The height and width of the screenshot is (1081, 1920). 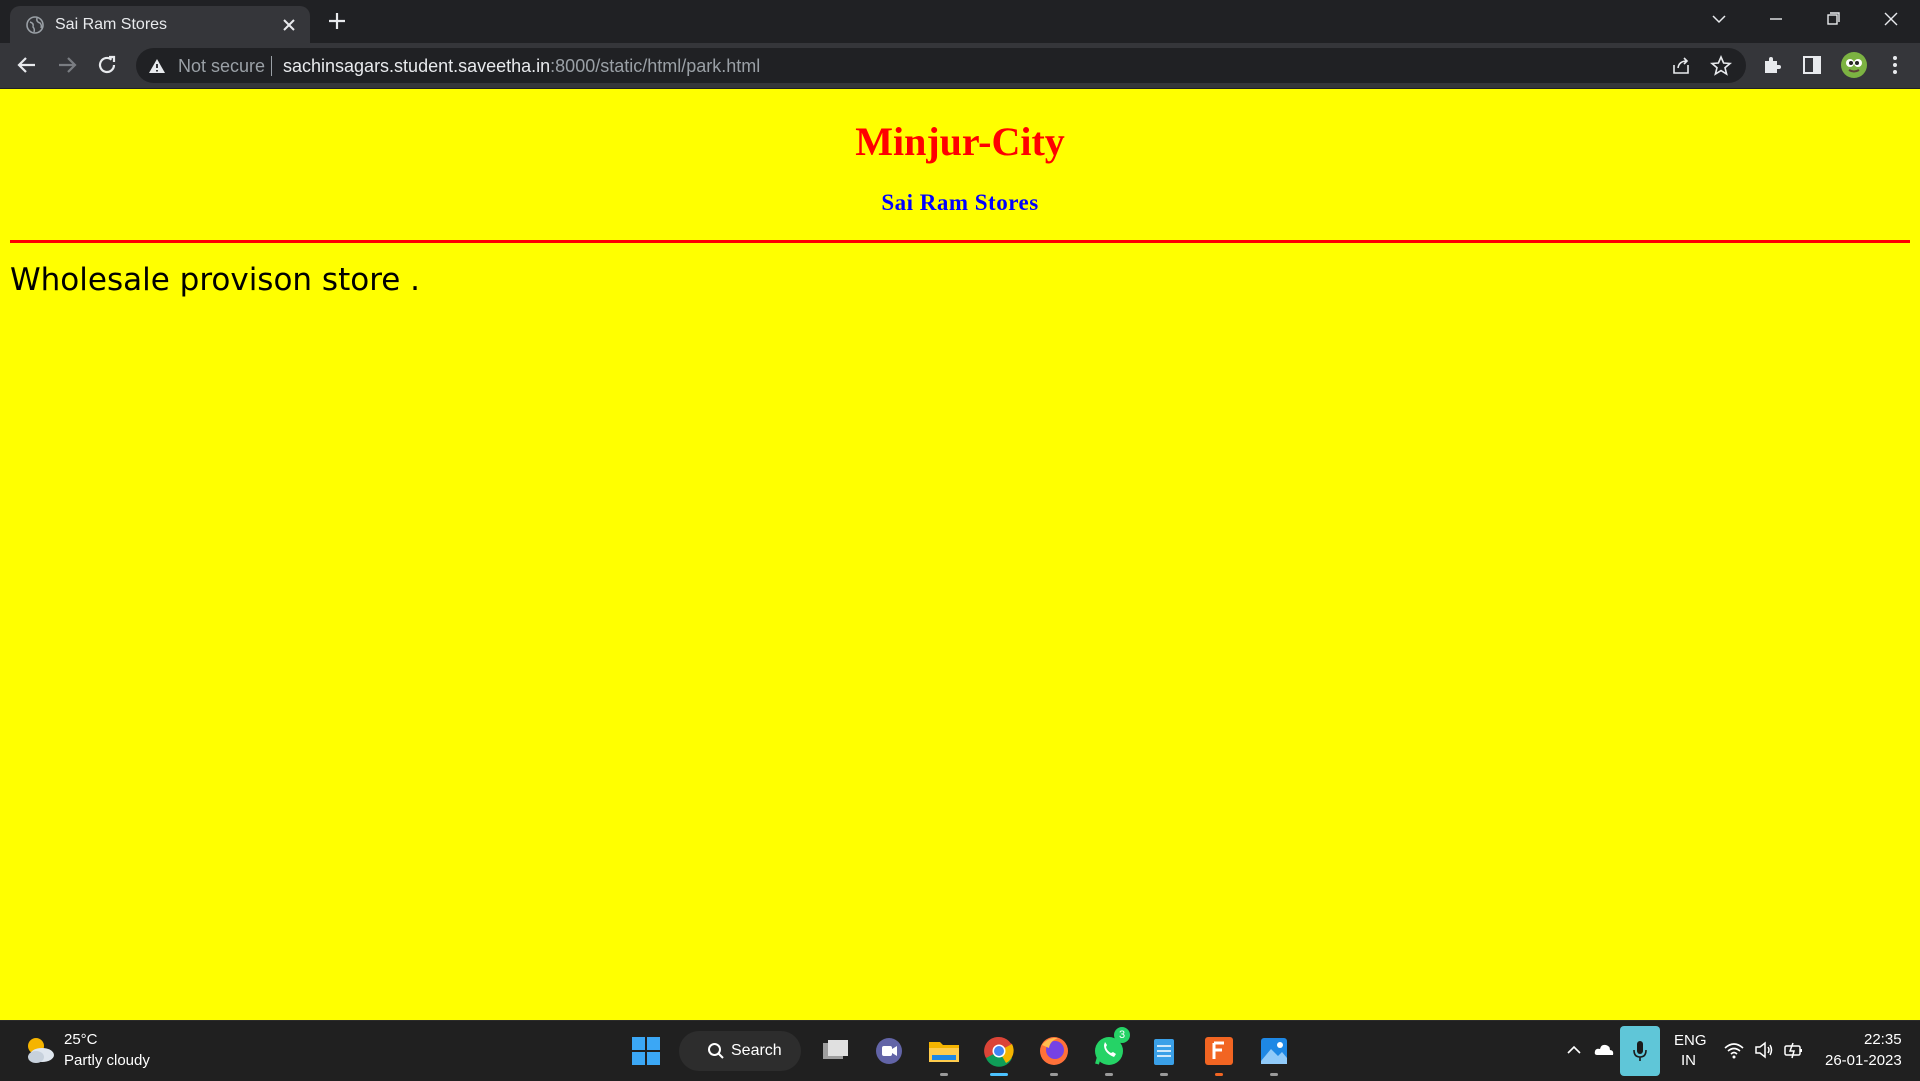 What do you see at coordinates (960, 241) in the screenshot?
I see `horizontal-rule` at bounding box center [960, 241].